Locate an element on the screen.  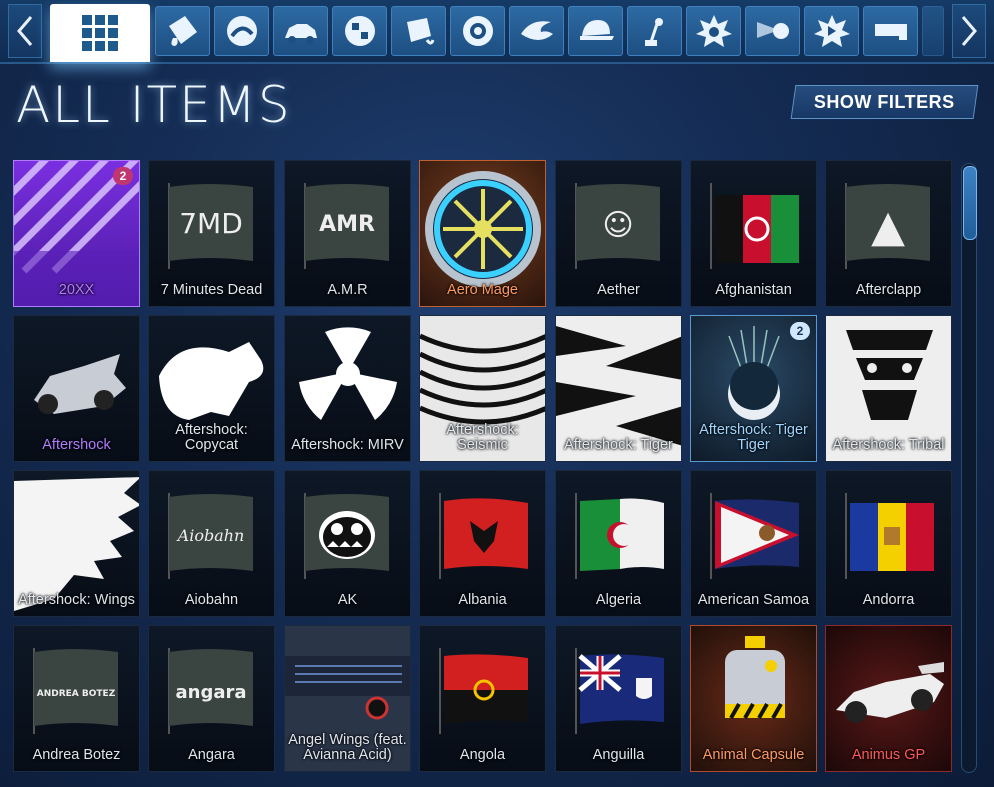
item-label: American Samoa is located at coordinates (753, 600).